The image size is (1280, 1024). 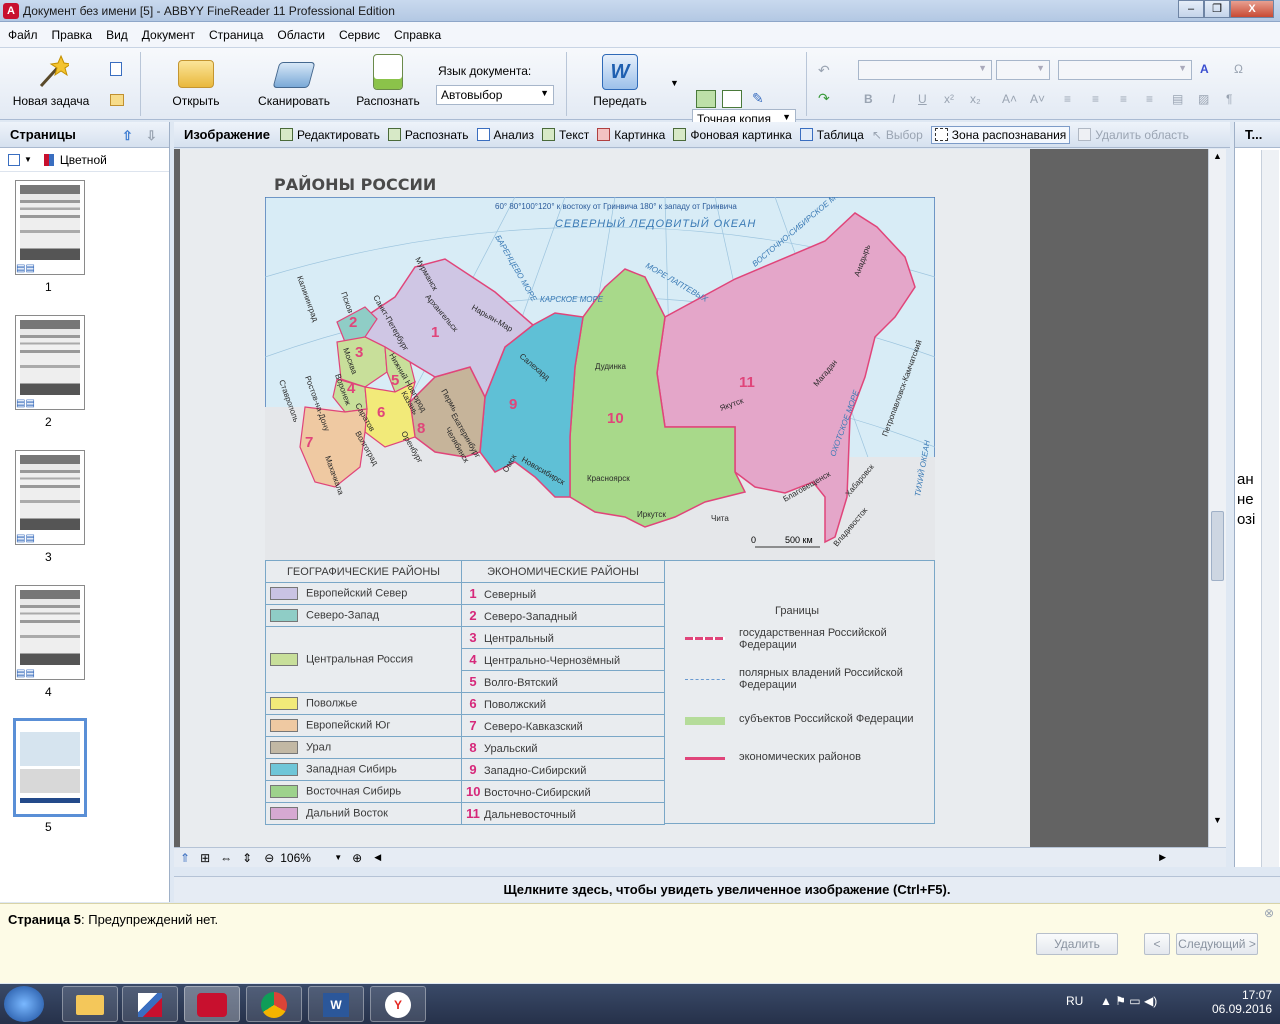 I want to click on menu-document: Документ, so click(x=168, y=35).